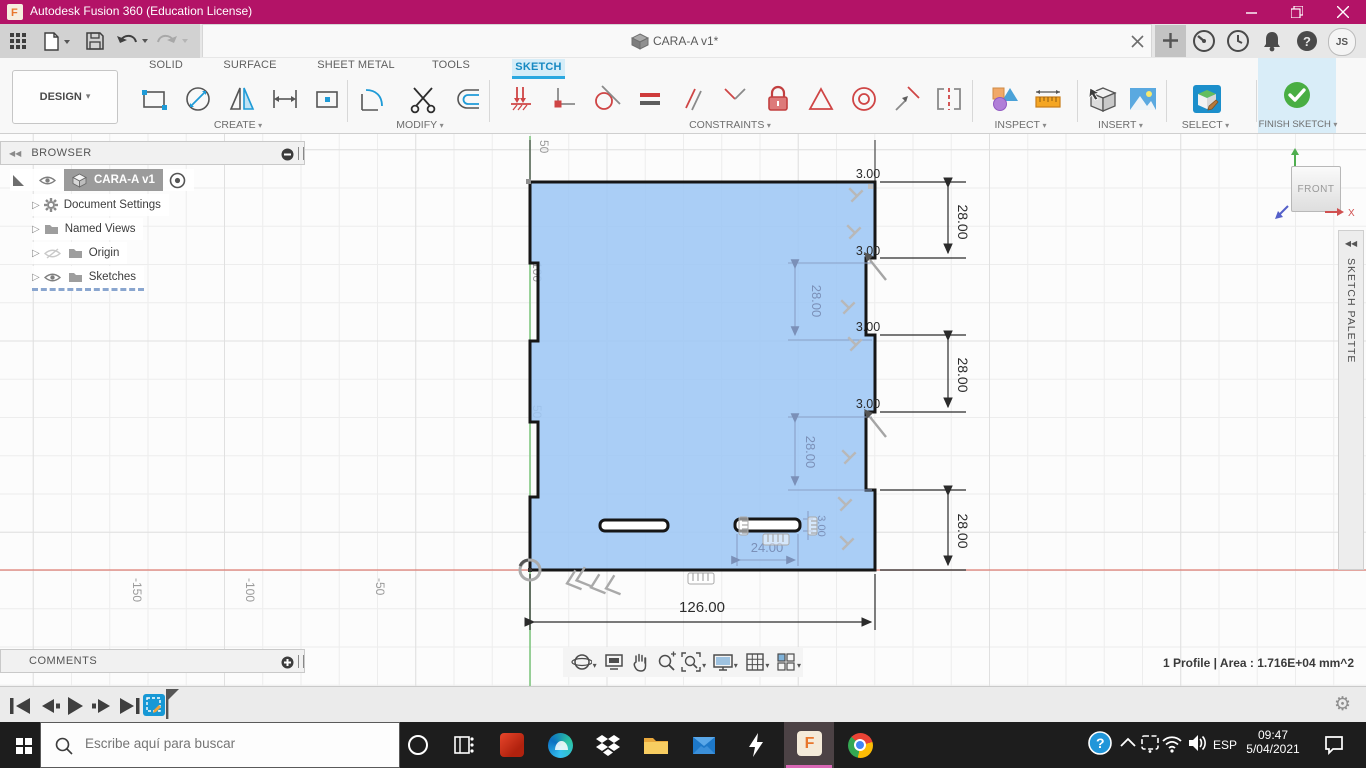  I want to click on tab-sheet-metal: SHEET METAL, so click(356, 67).